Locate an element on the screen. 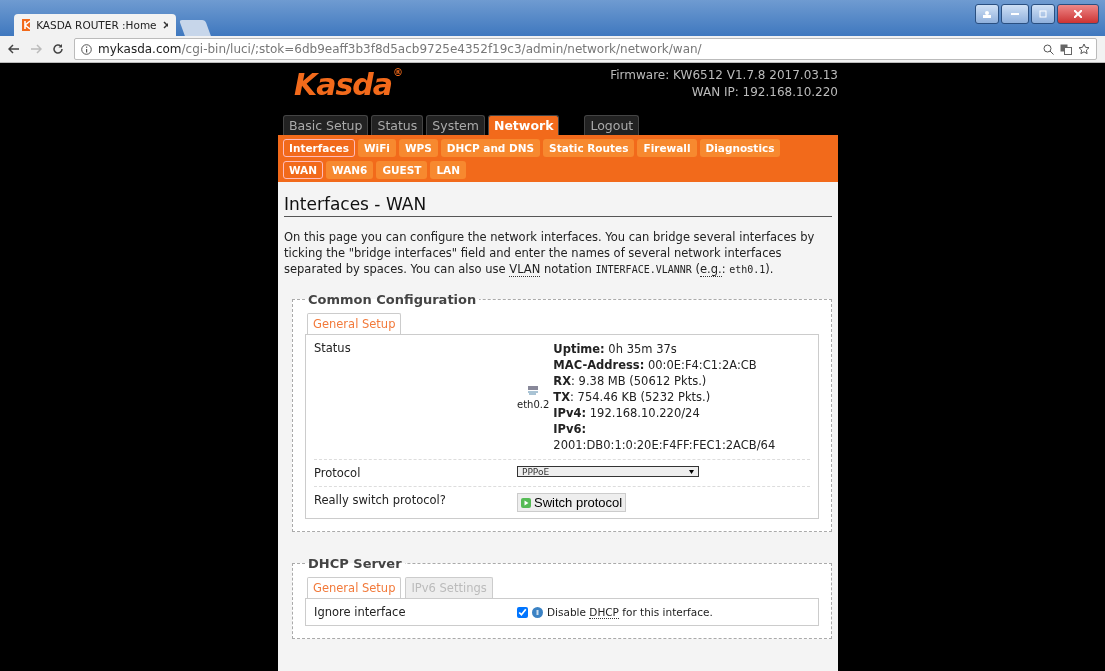  status-line: 2001:DB0:1:0:20E:F4FF:FEC1:2ACB/64 is located at coordinates (664, 445).